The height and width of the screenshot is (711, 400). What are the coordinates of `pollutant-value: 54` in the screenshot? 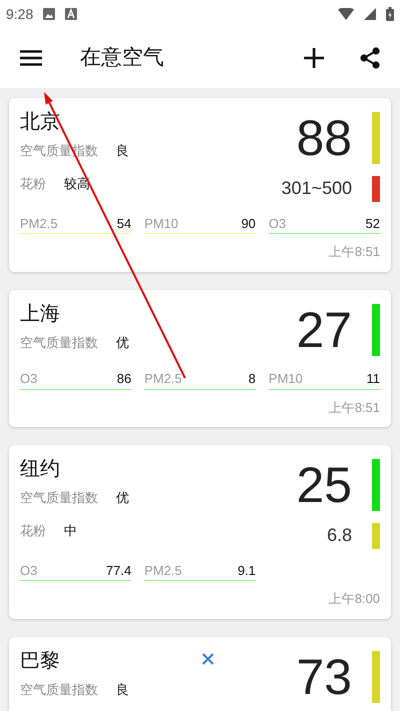 It's located at (124, 223).